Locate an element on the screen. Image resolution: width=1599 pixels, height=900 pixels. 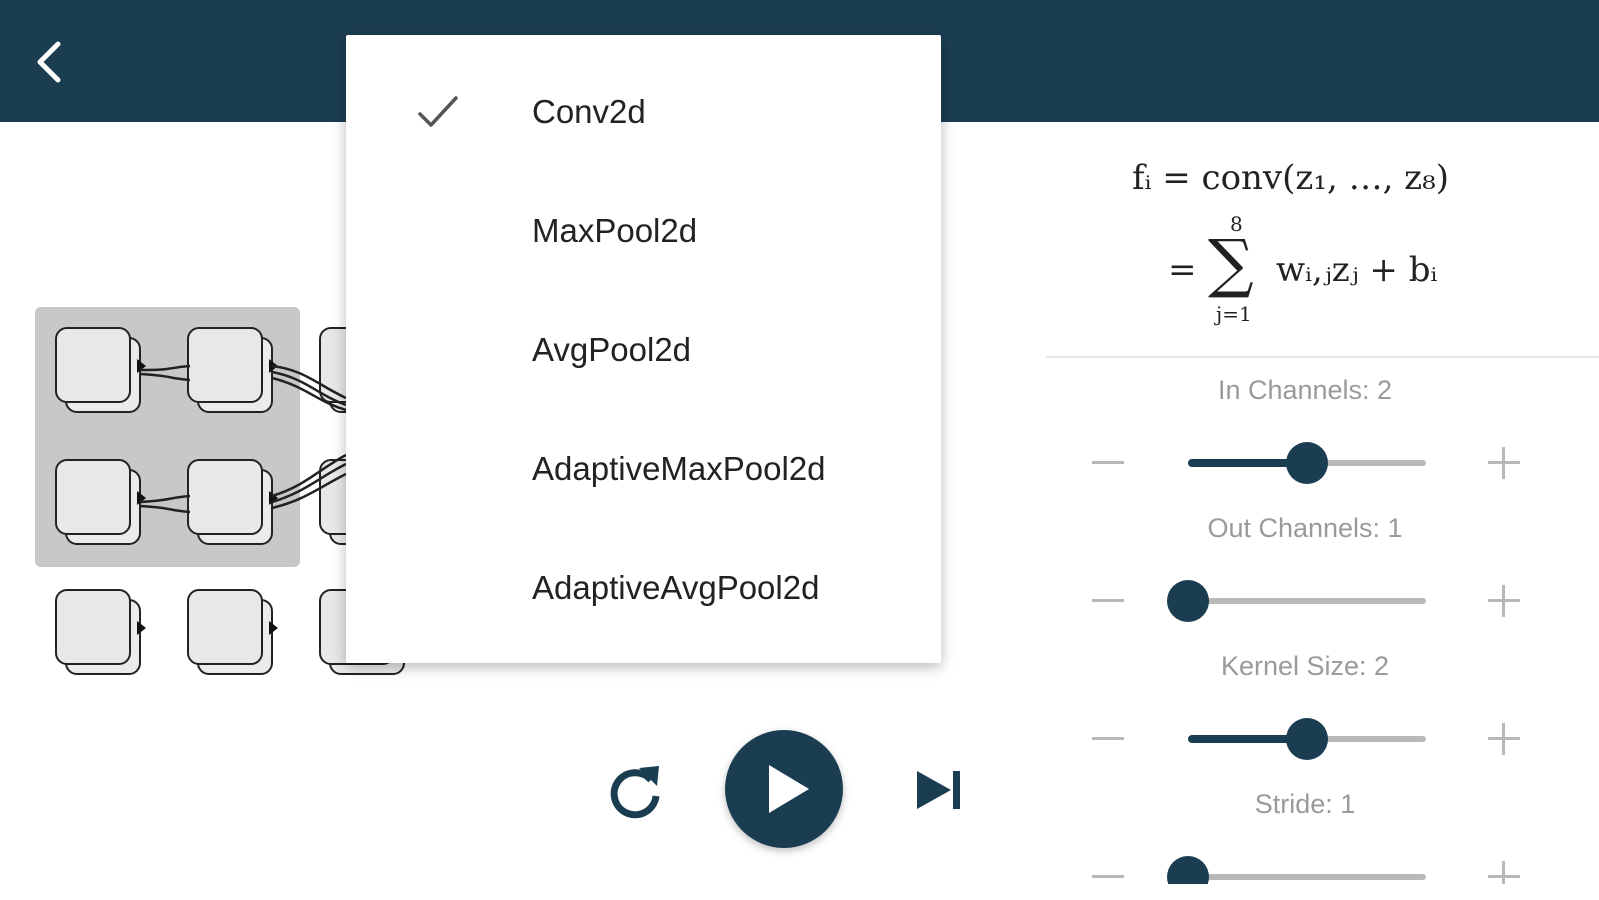
replay-button is located at coordinates (635, 790).